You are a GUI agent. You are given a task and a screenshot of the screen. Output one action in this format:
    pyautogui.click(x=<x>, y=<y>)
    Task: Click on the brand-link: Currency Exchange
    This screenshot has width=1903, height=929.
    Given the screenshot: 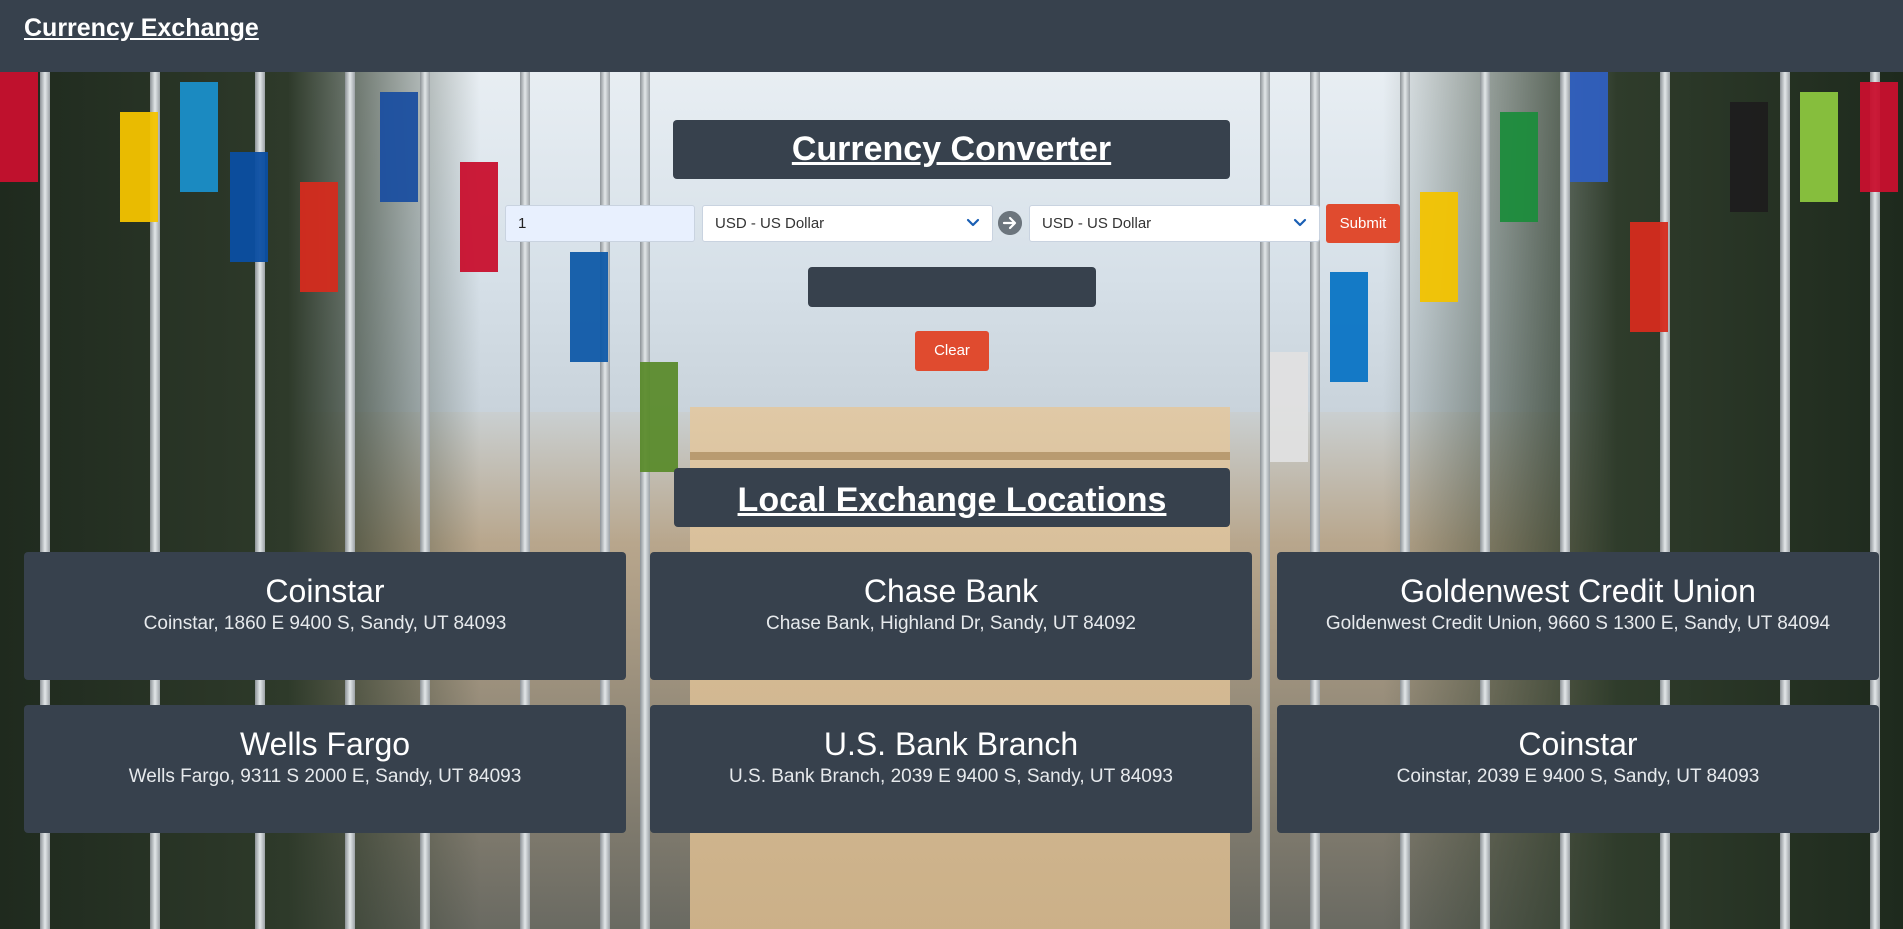 What is the action you would take?
    pyautogui.click(x=141, y=28)
    